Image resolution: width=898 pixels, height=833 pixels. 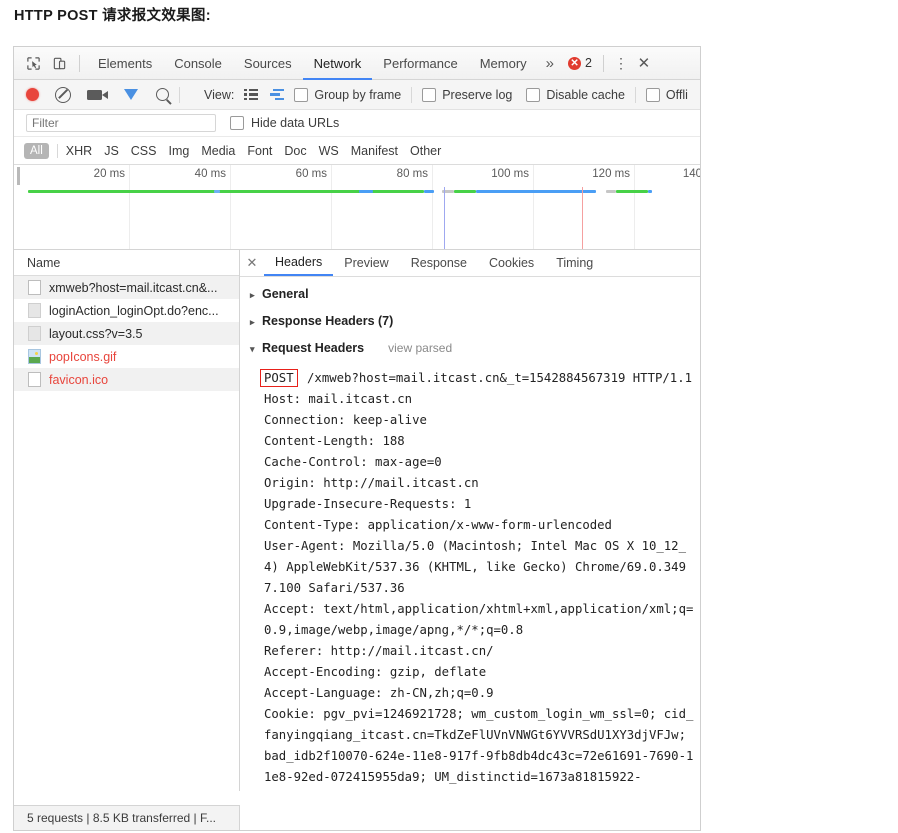 What do you see at coordinates (63, 94) in the screenshot?
I see `clear-icon` at bounding box center [63, 94].